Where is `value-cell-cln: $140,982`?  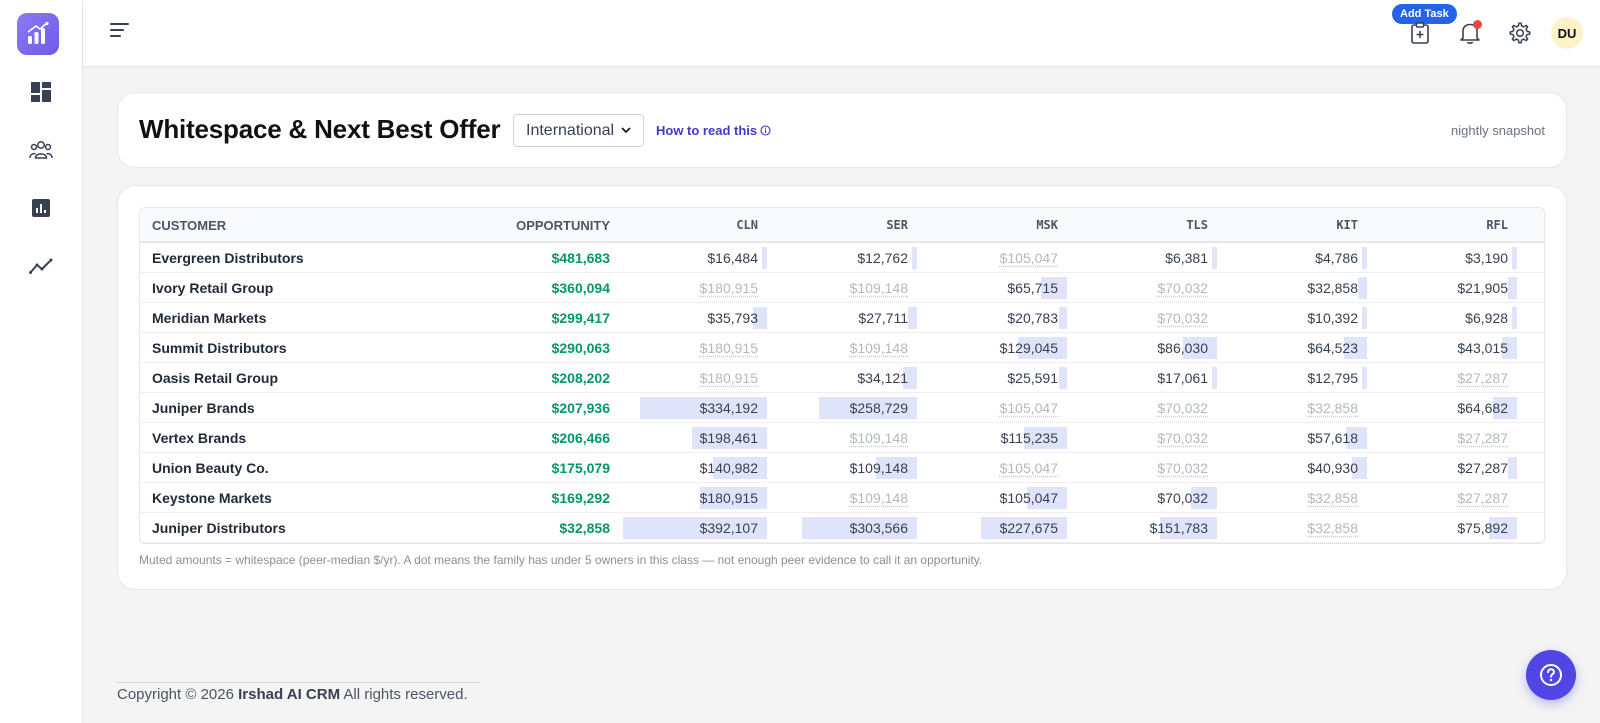 value-cell-cln: $140,982 is located at coordinates (690, 468).